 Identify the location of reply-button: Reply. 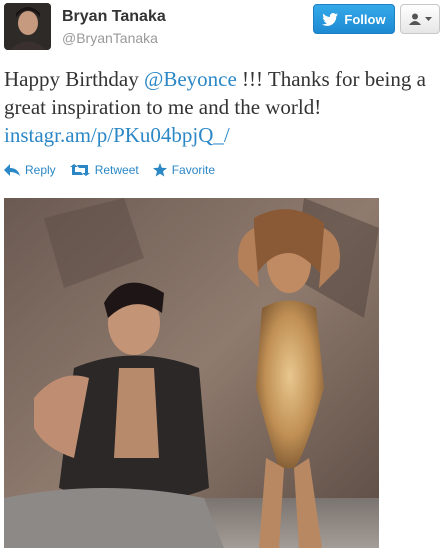
(30, 170).